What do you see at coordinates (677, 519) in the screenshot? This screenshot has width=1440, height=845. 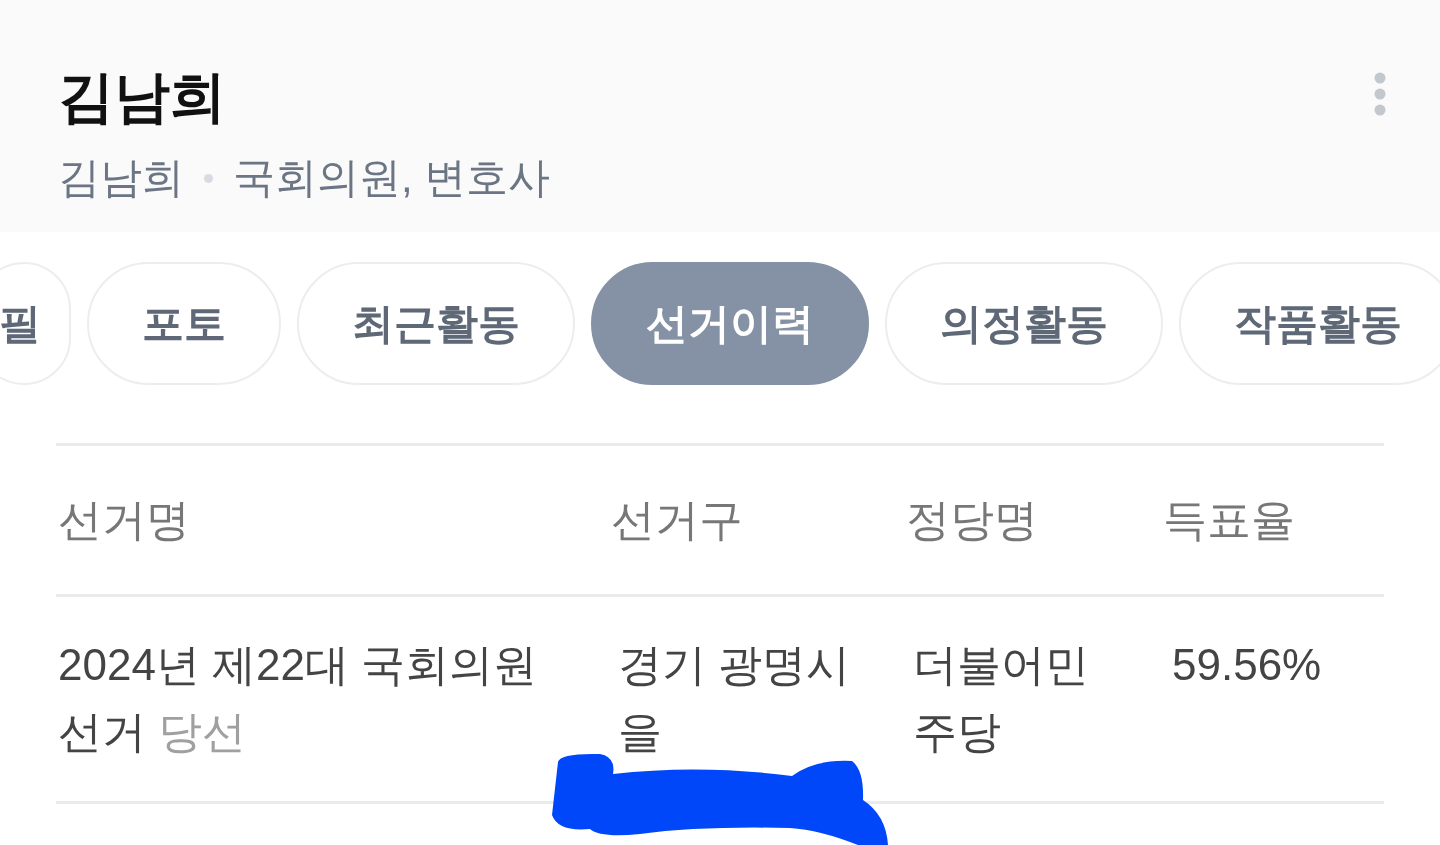 I see `column-header: 선거구` at bounding box center [677, 519].